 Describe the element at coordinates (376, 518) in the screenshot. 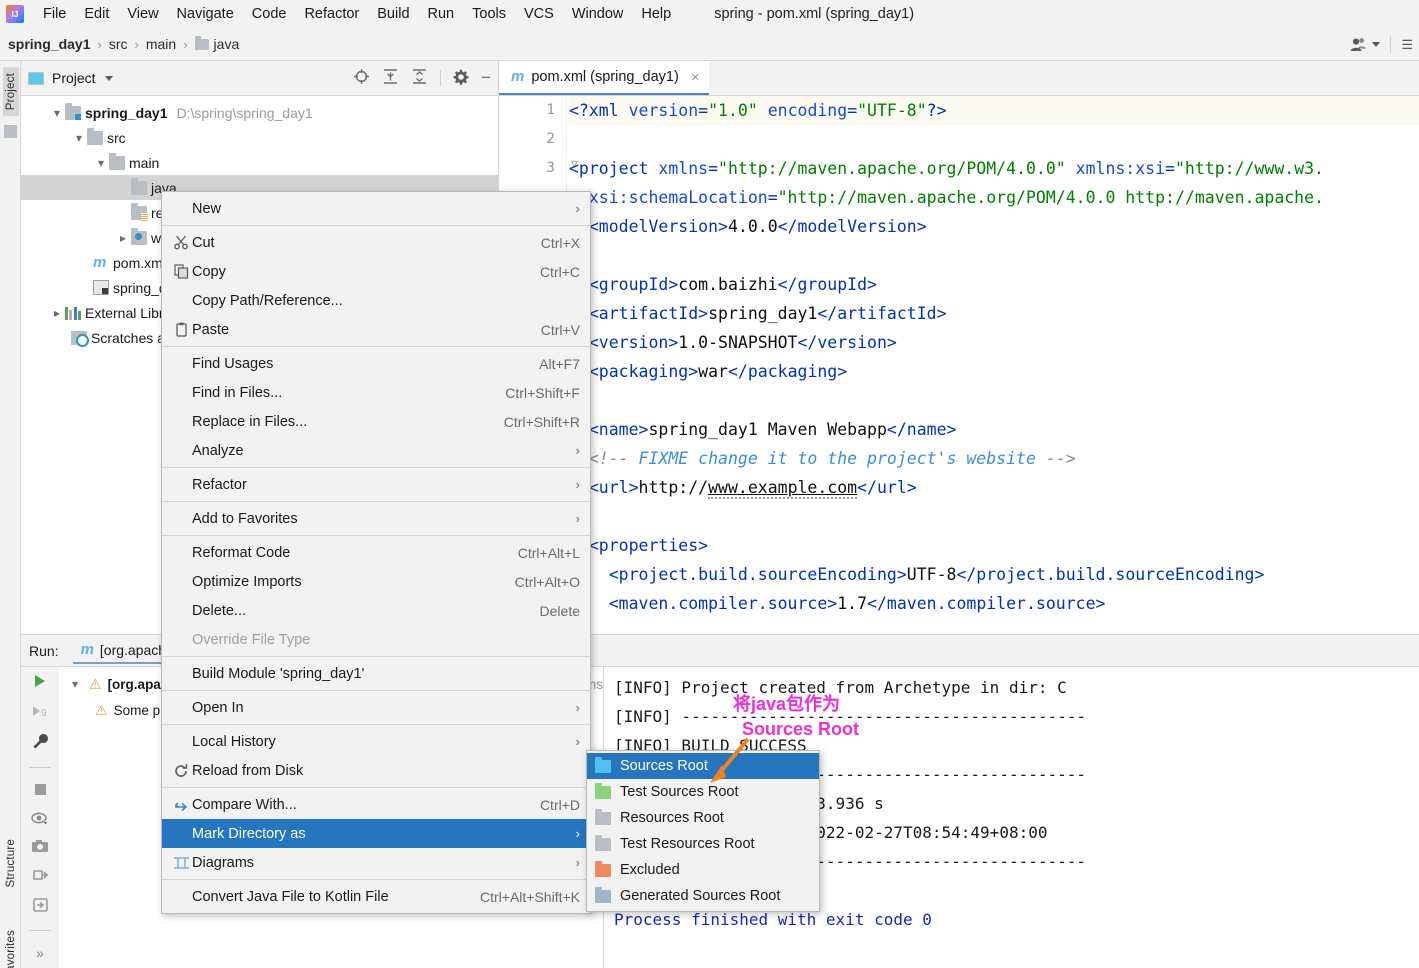

I see `context-menu-item-add-to-favorites: Add to Favorites ›` at that location.